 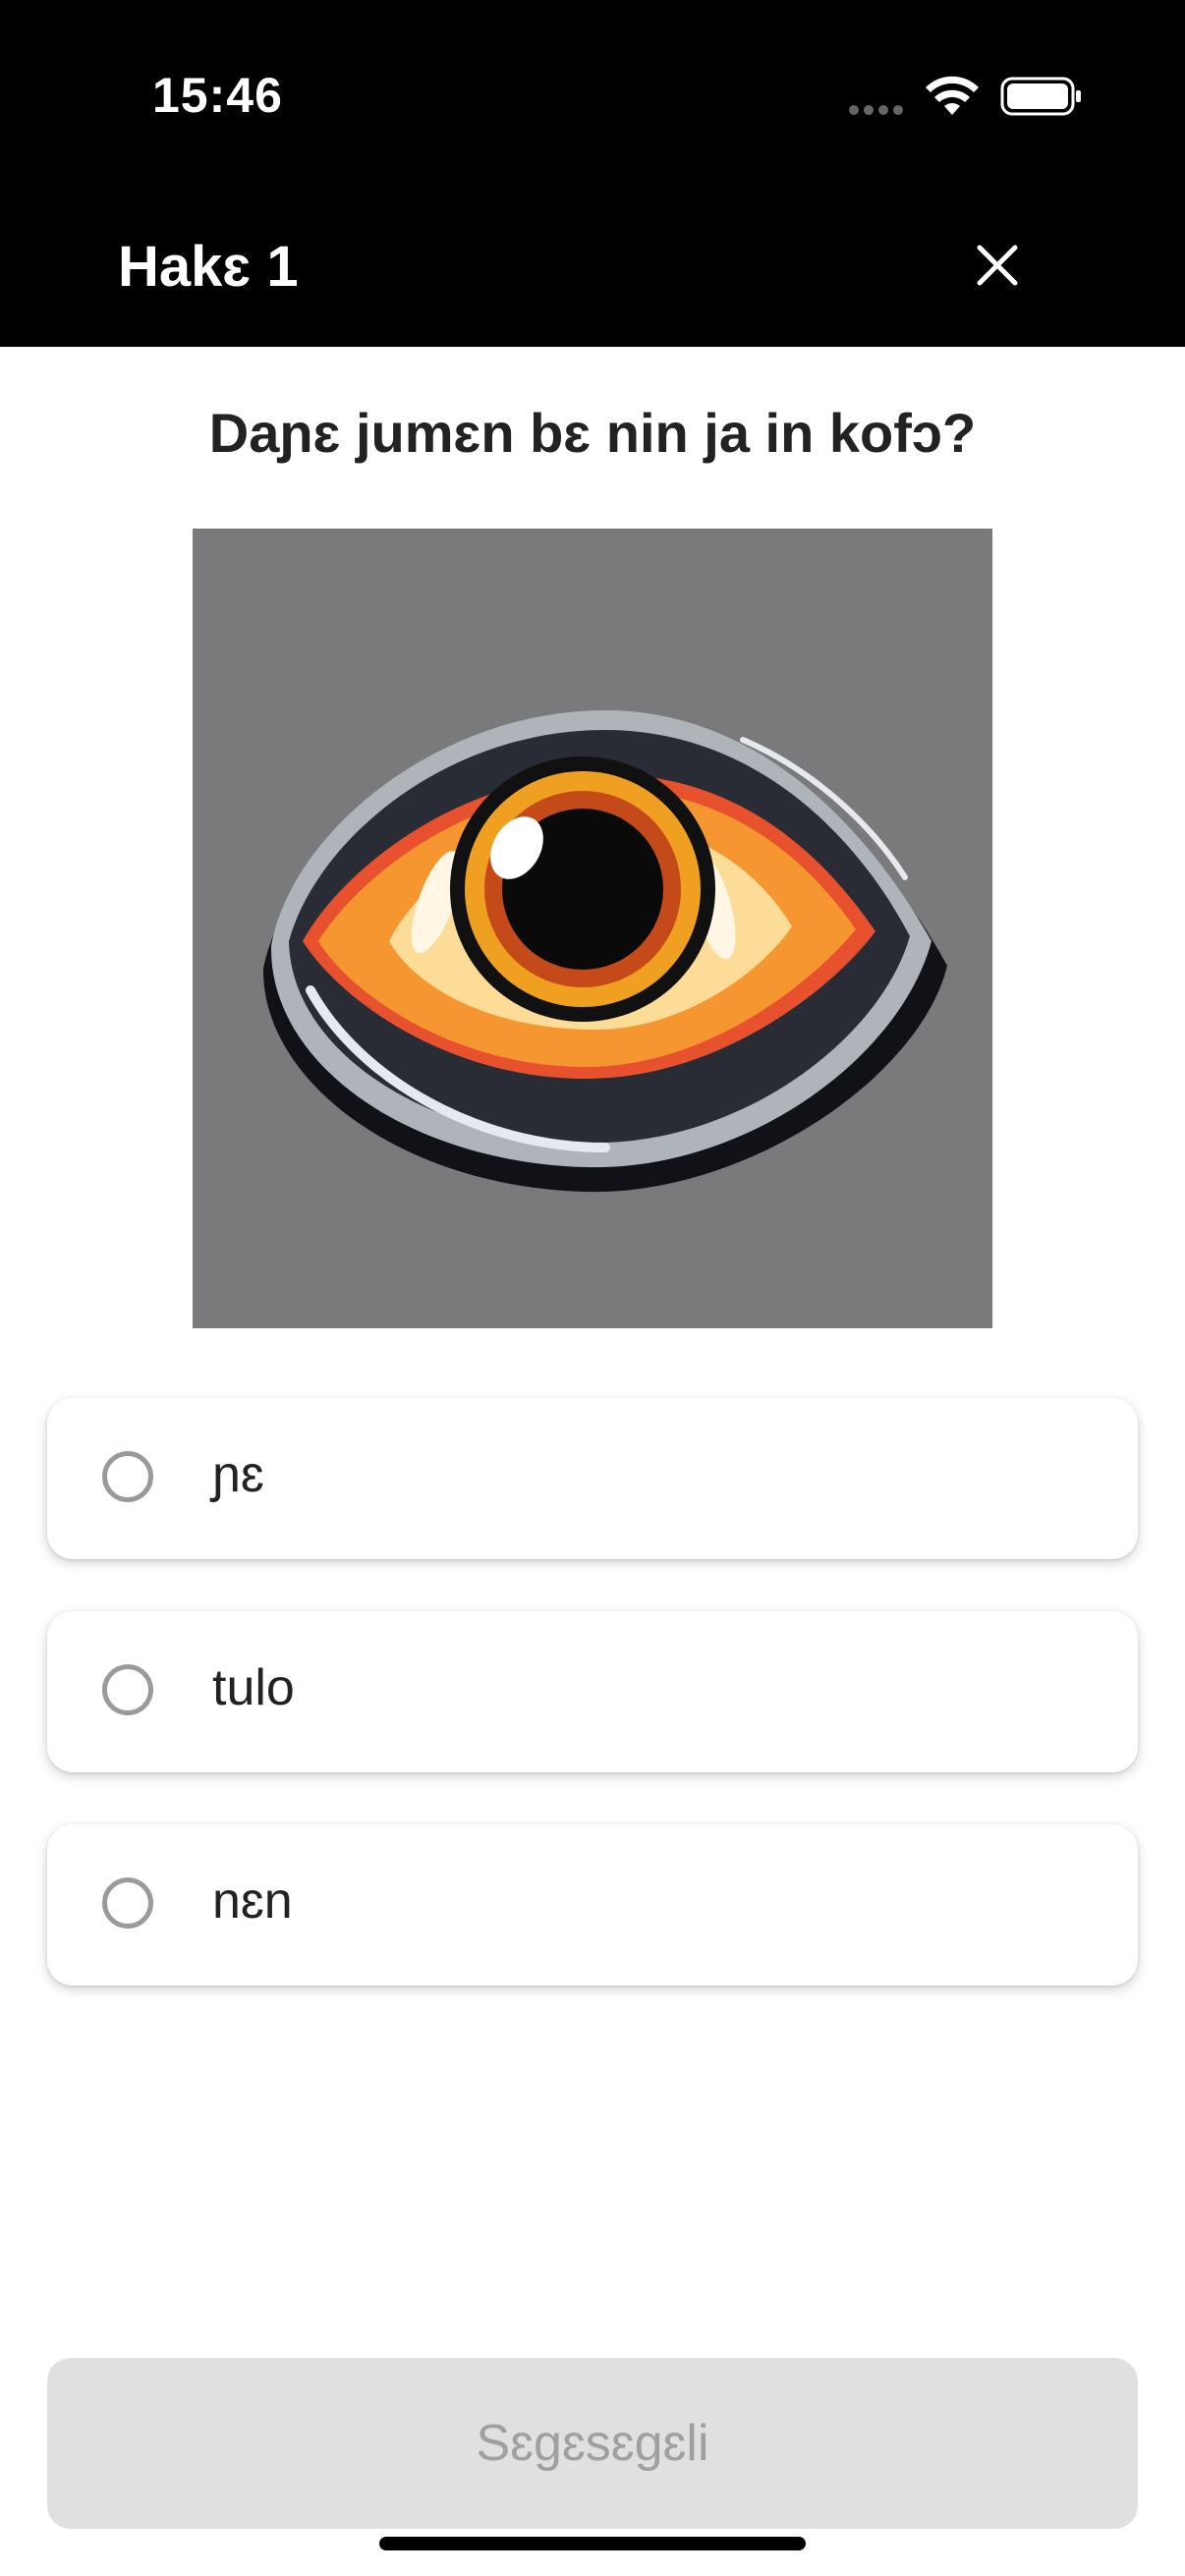 I want to click on battery-icon, so click(x=1041, y=96).